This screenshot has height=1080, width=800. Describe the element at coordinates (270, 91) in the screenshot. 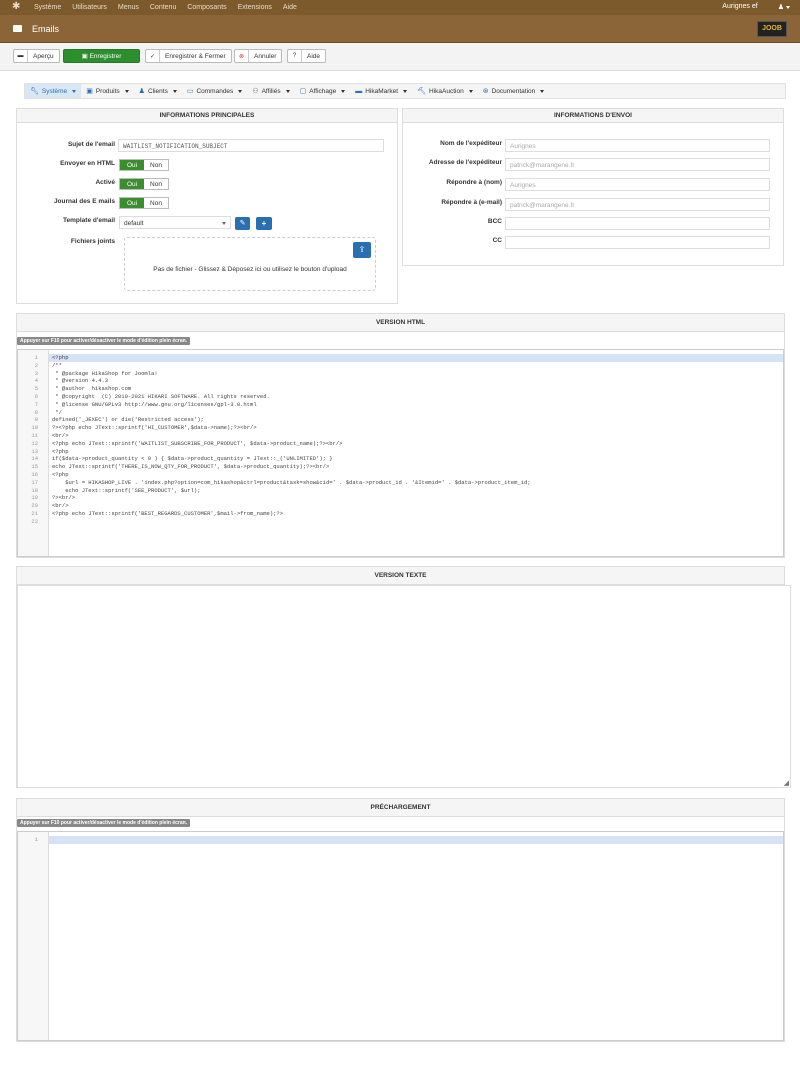

I see `nav-item-affiliates: ⚇ Affiliés` at that location.